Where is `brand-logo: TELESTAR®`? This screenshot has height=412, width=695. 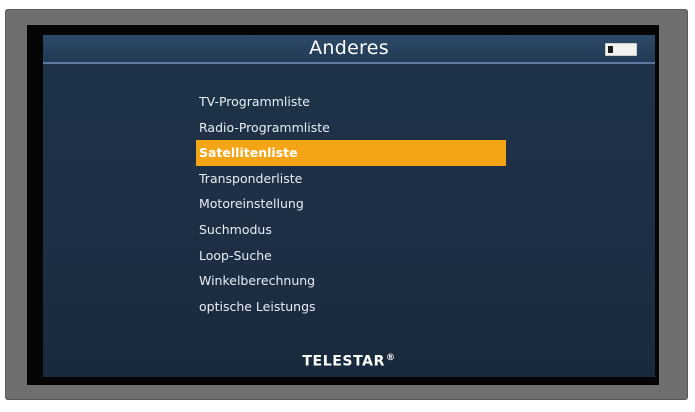
brand-logo: TELESTAR® is located at coordinates (349, 361).